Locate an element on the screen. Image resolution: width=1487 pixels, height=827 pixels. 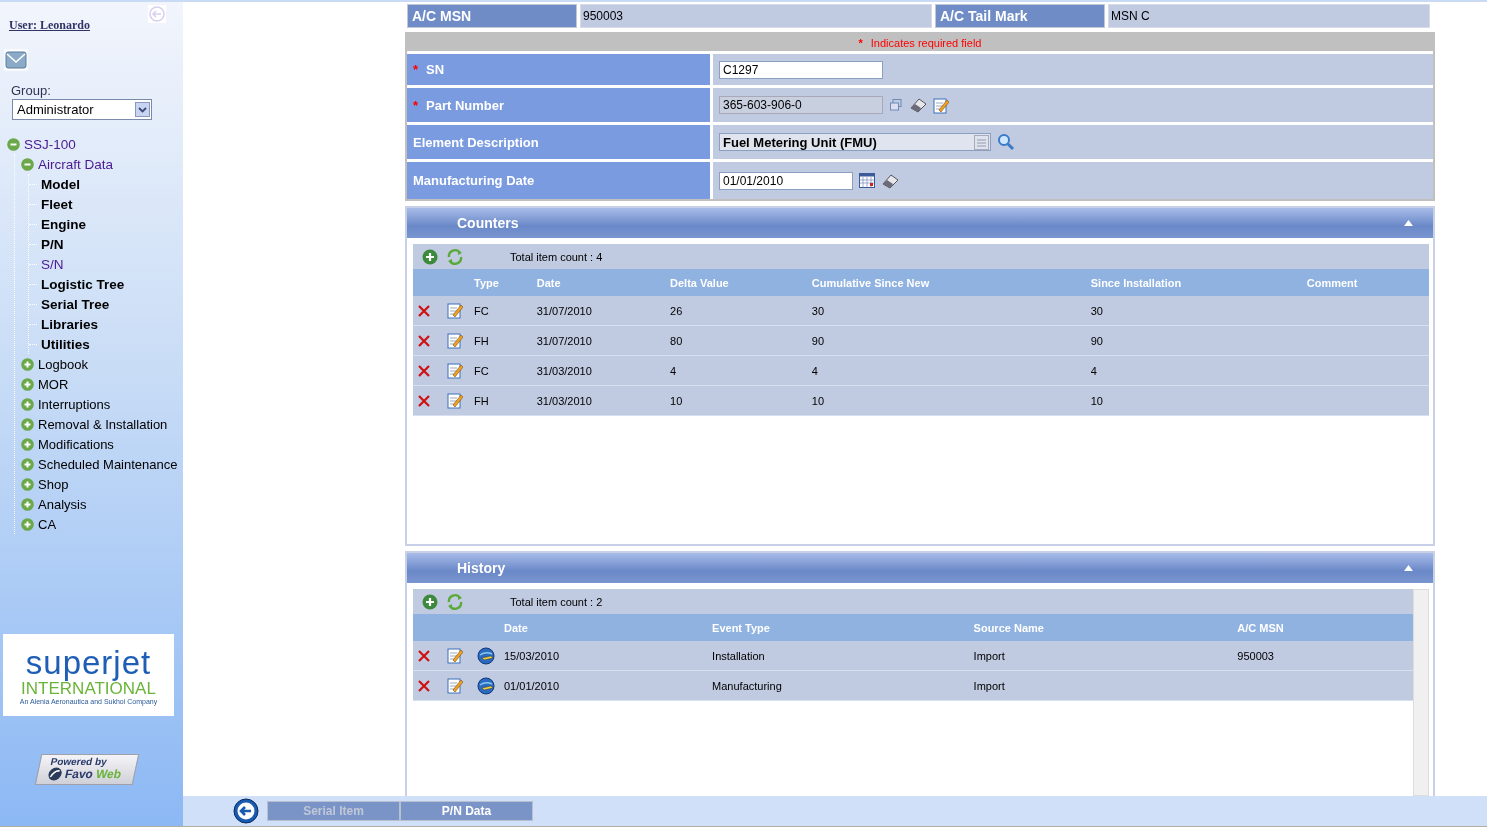
calendar-icon is located at coordinates (867, 180).